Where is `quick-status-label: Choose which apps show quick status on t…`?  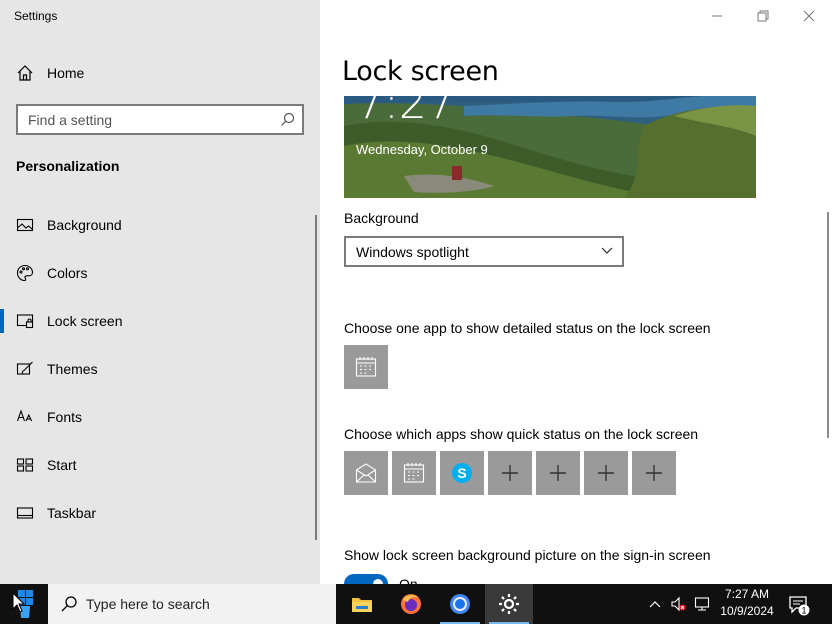 quick-status-label: Choose which apps show quick status on t… is located at coordinates (521, 434).